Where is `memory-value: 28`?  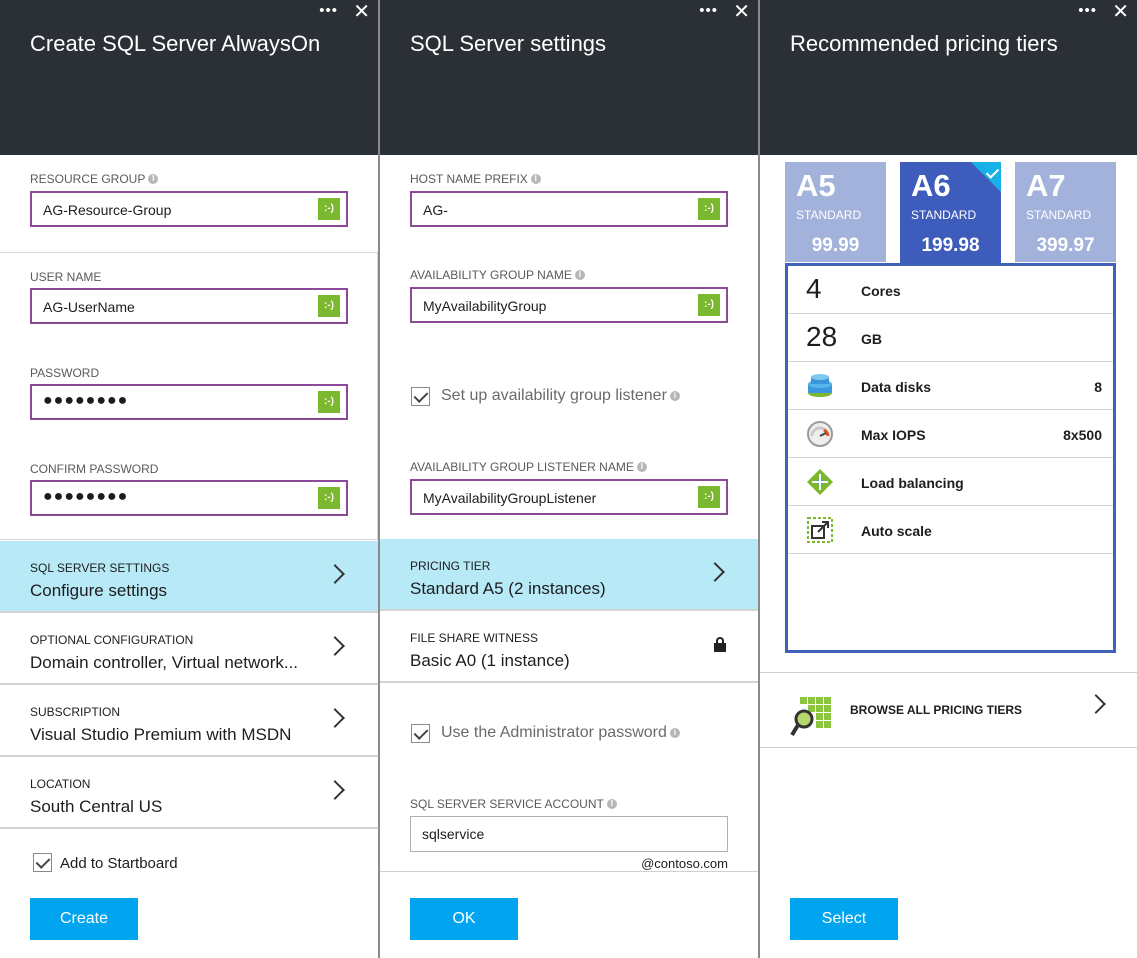
memory-value: 28 is located at coordinates (822, 336).